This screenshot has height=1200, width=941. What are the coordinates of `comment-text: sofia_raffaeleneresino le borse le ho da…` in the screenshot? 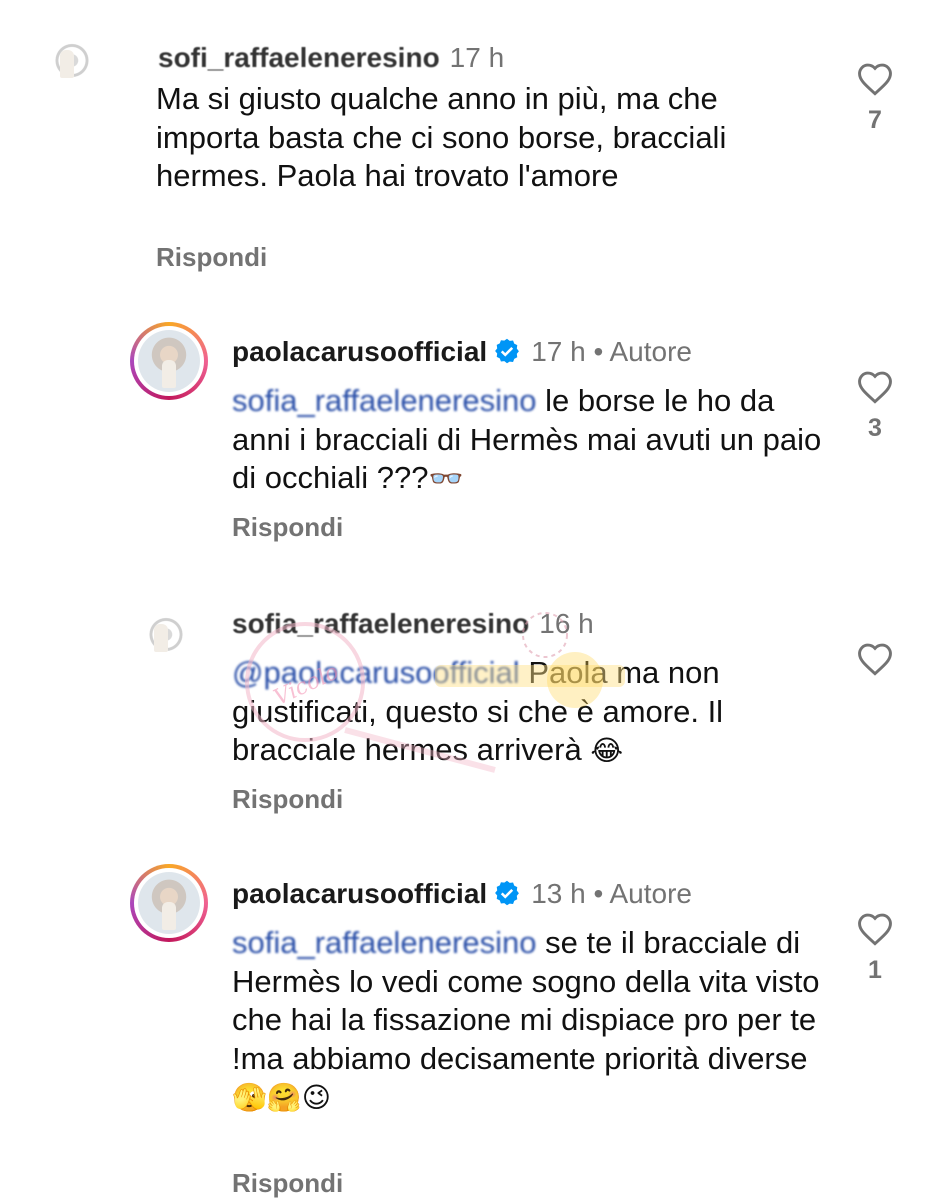 It's located at (532, 440).